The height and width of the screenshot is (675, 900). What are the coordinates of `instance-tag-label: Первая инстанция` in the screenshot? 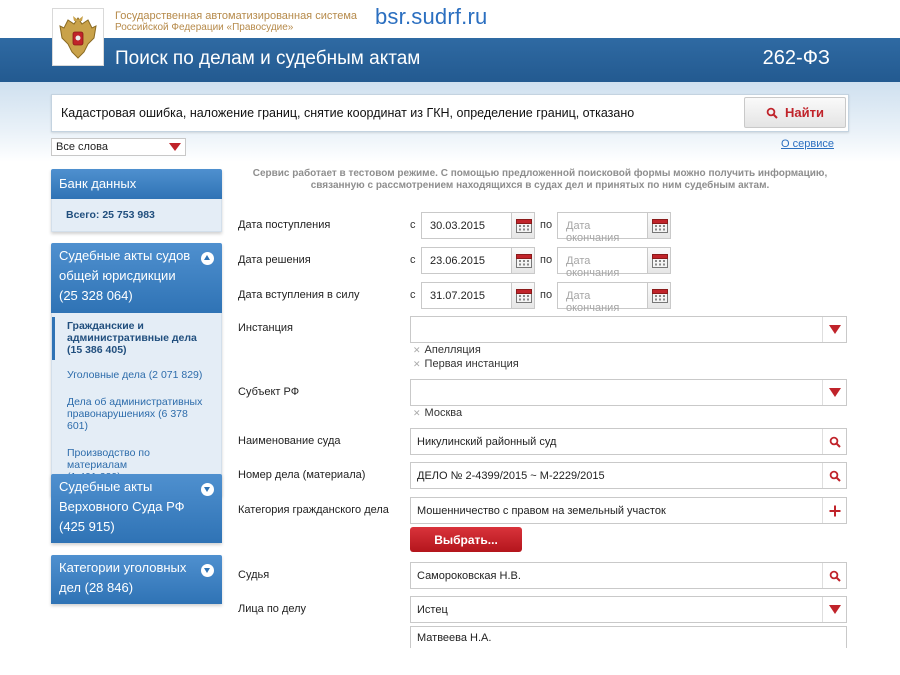 It's located at (471, 364).